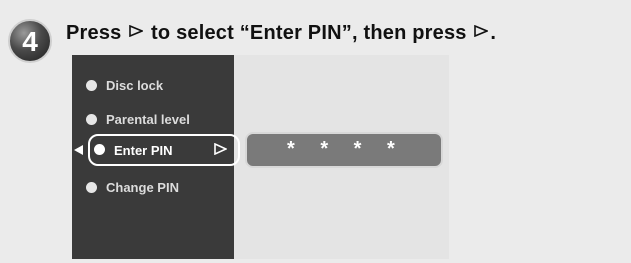  What do you see at coordinates (148, 119) in the screenshot?
I see `menu-item-label: Parental level` at bounding box center [148, 119].